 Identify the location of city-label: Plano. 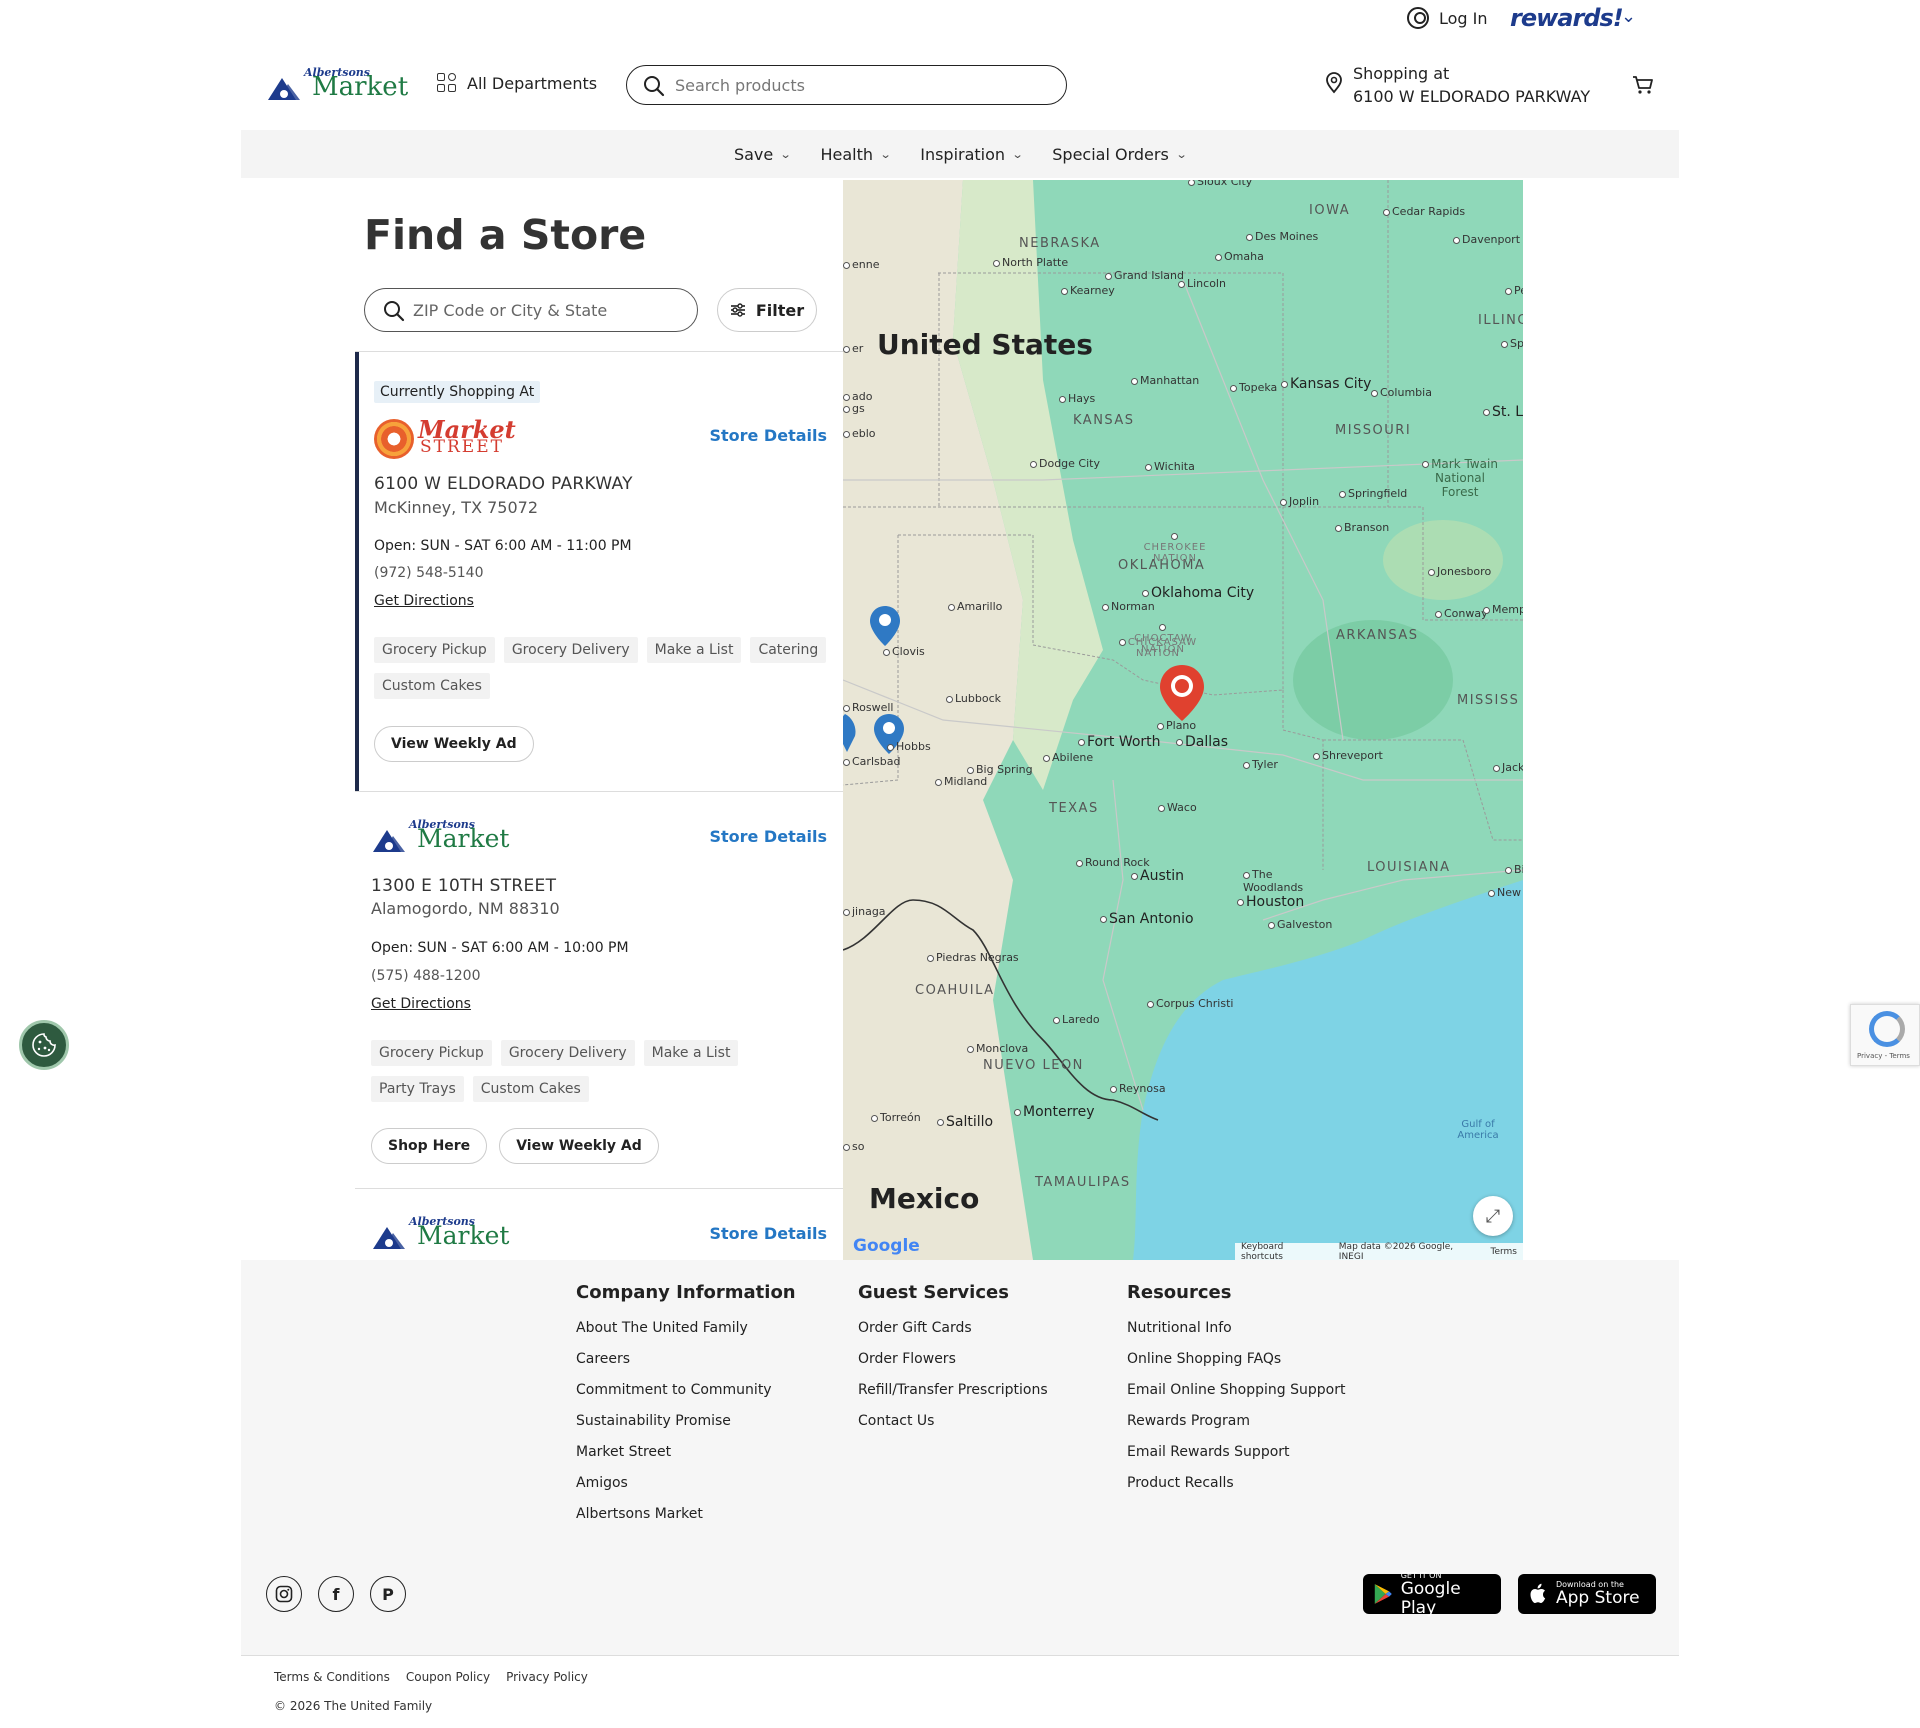
(1176, 725).